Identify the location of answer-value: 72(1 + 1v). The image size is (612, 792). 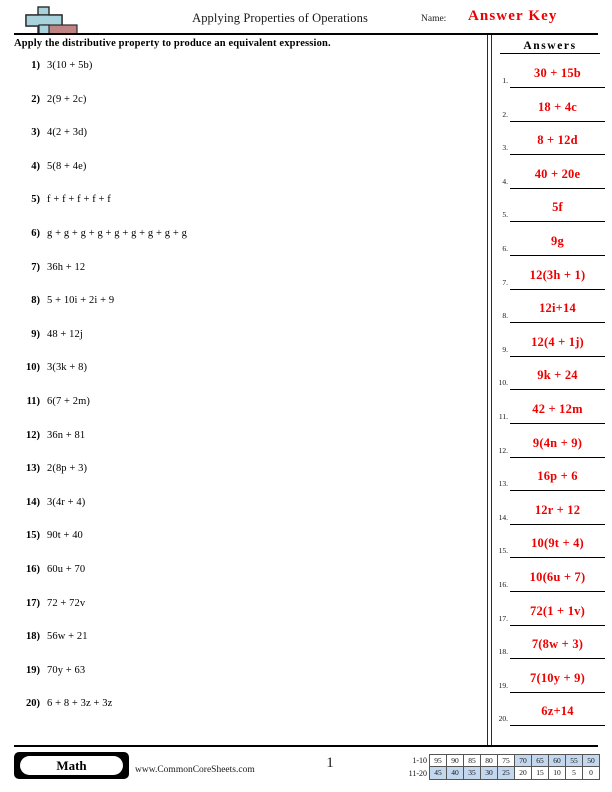
(557, 610).